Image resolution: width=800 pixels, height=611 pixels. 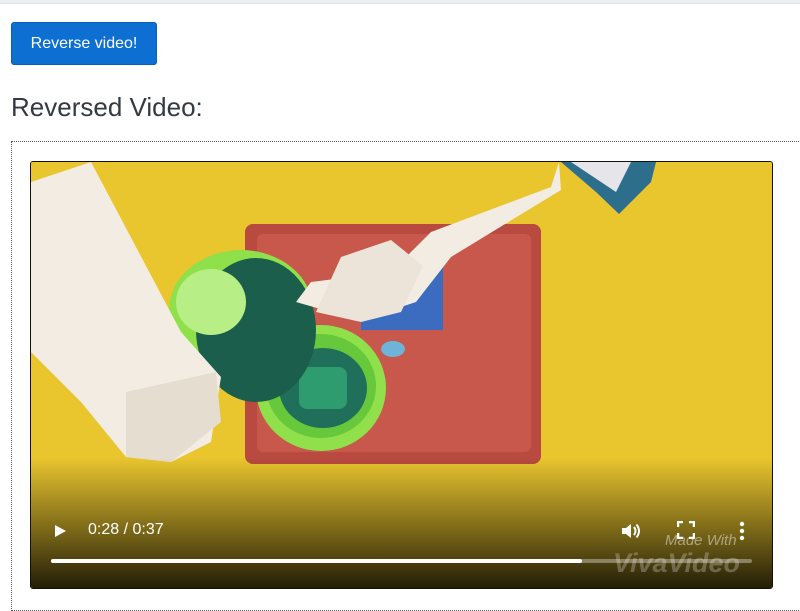 What do you see at coordinates (61, 531) in the screenshot?
I see `play-icon` at bounding box center [61, 531].